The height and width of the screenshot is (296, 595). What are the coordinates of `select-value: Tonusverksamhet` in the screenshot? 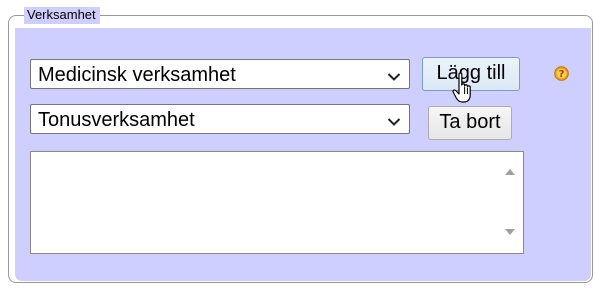 It's located at (116, 120).